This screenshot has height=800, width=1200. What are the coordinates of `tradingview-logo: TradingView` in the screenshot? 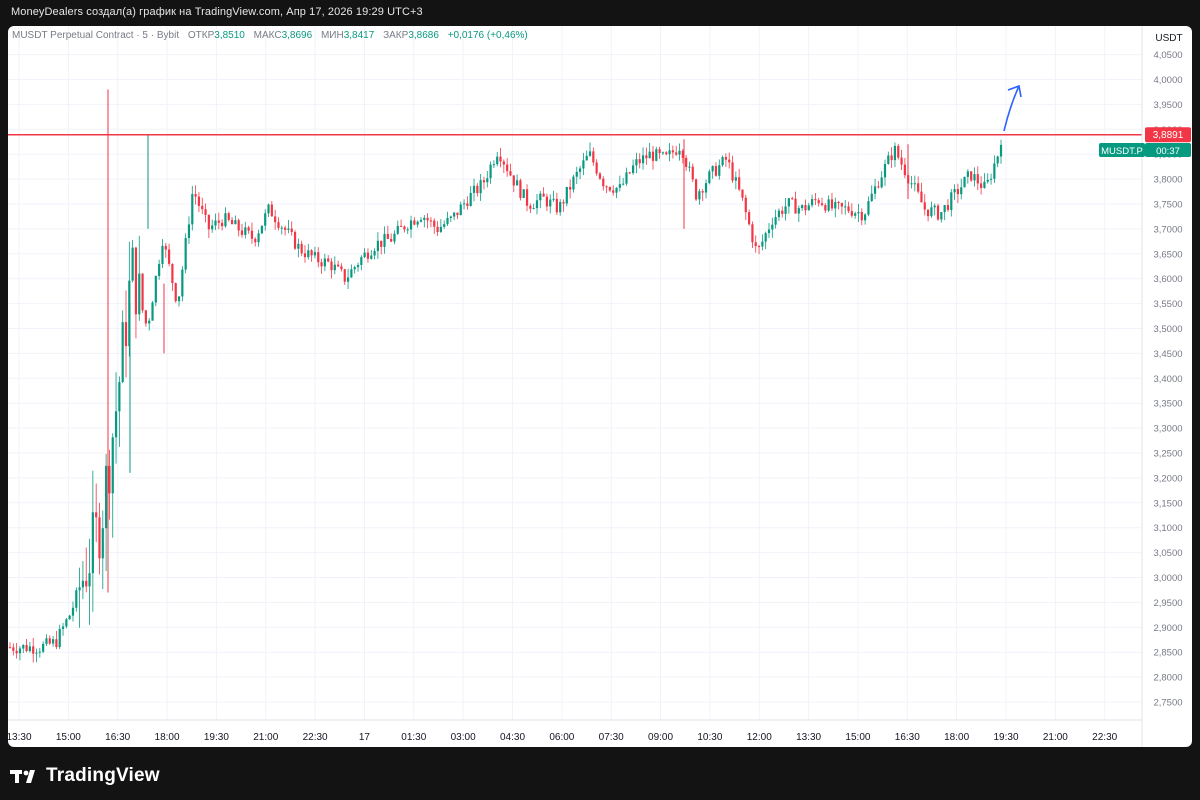 It's located at (85, 776).